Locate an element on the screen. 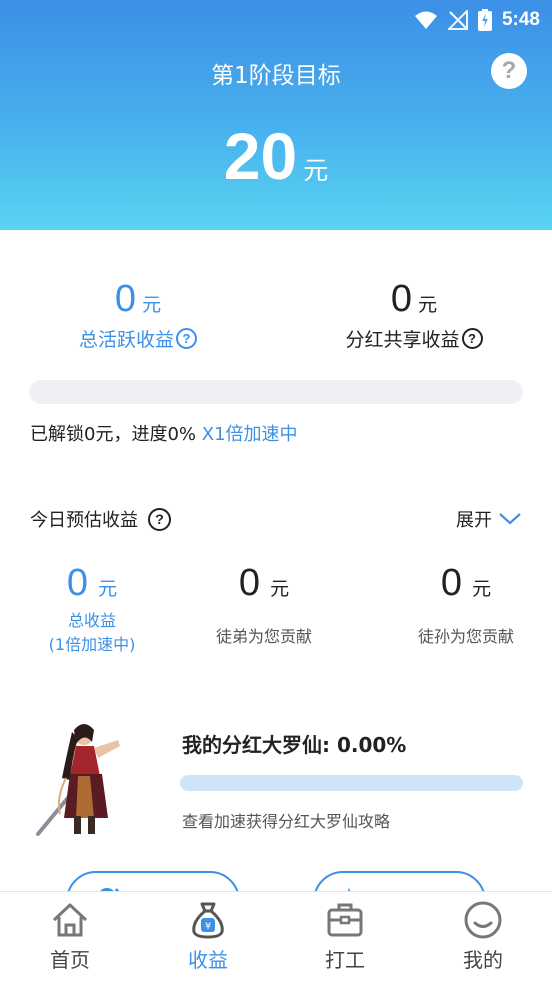 The width and height of the screenshot is (552, 981). page-title: 第1阶段目标 is located at coordinates (276, 76).